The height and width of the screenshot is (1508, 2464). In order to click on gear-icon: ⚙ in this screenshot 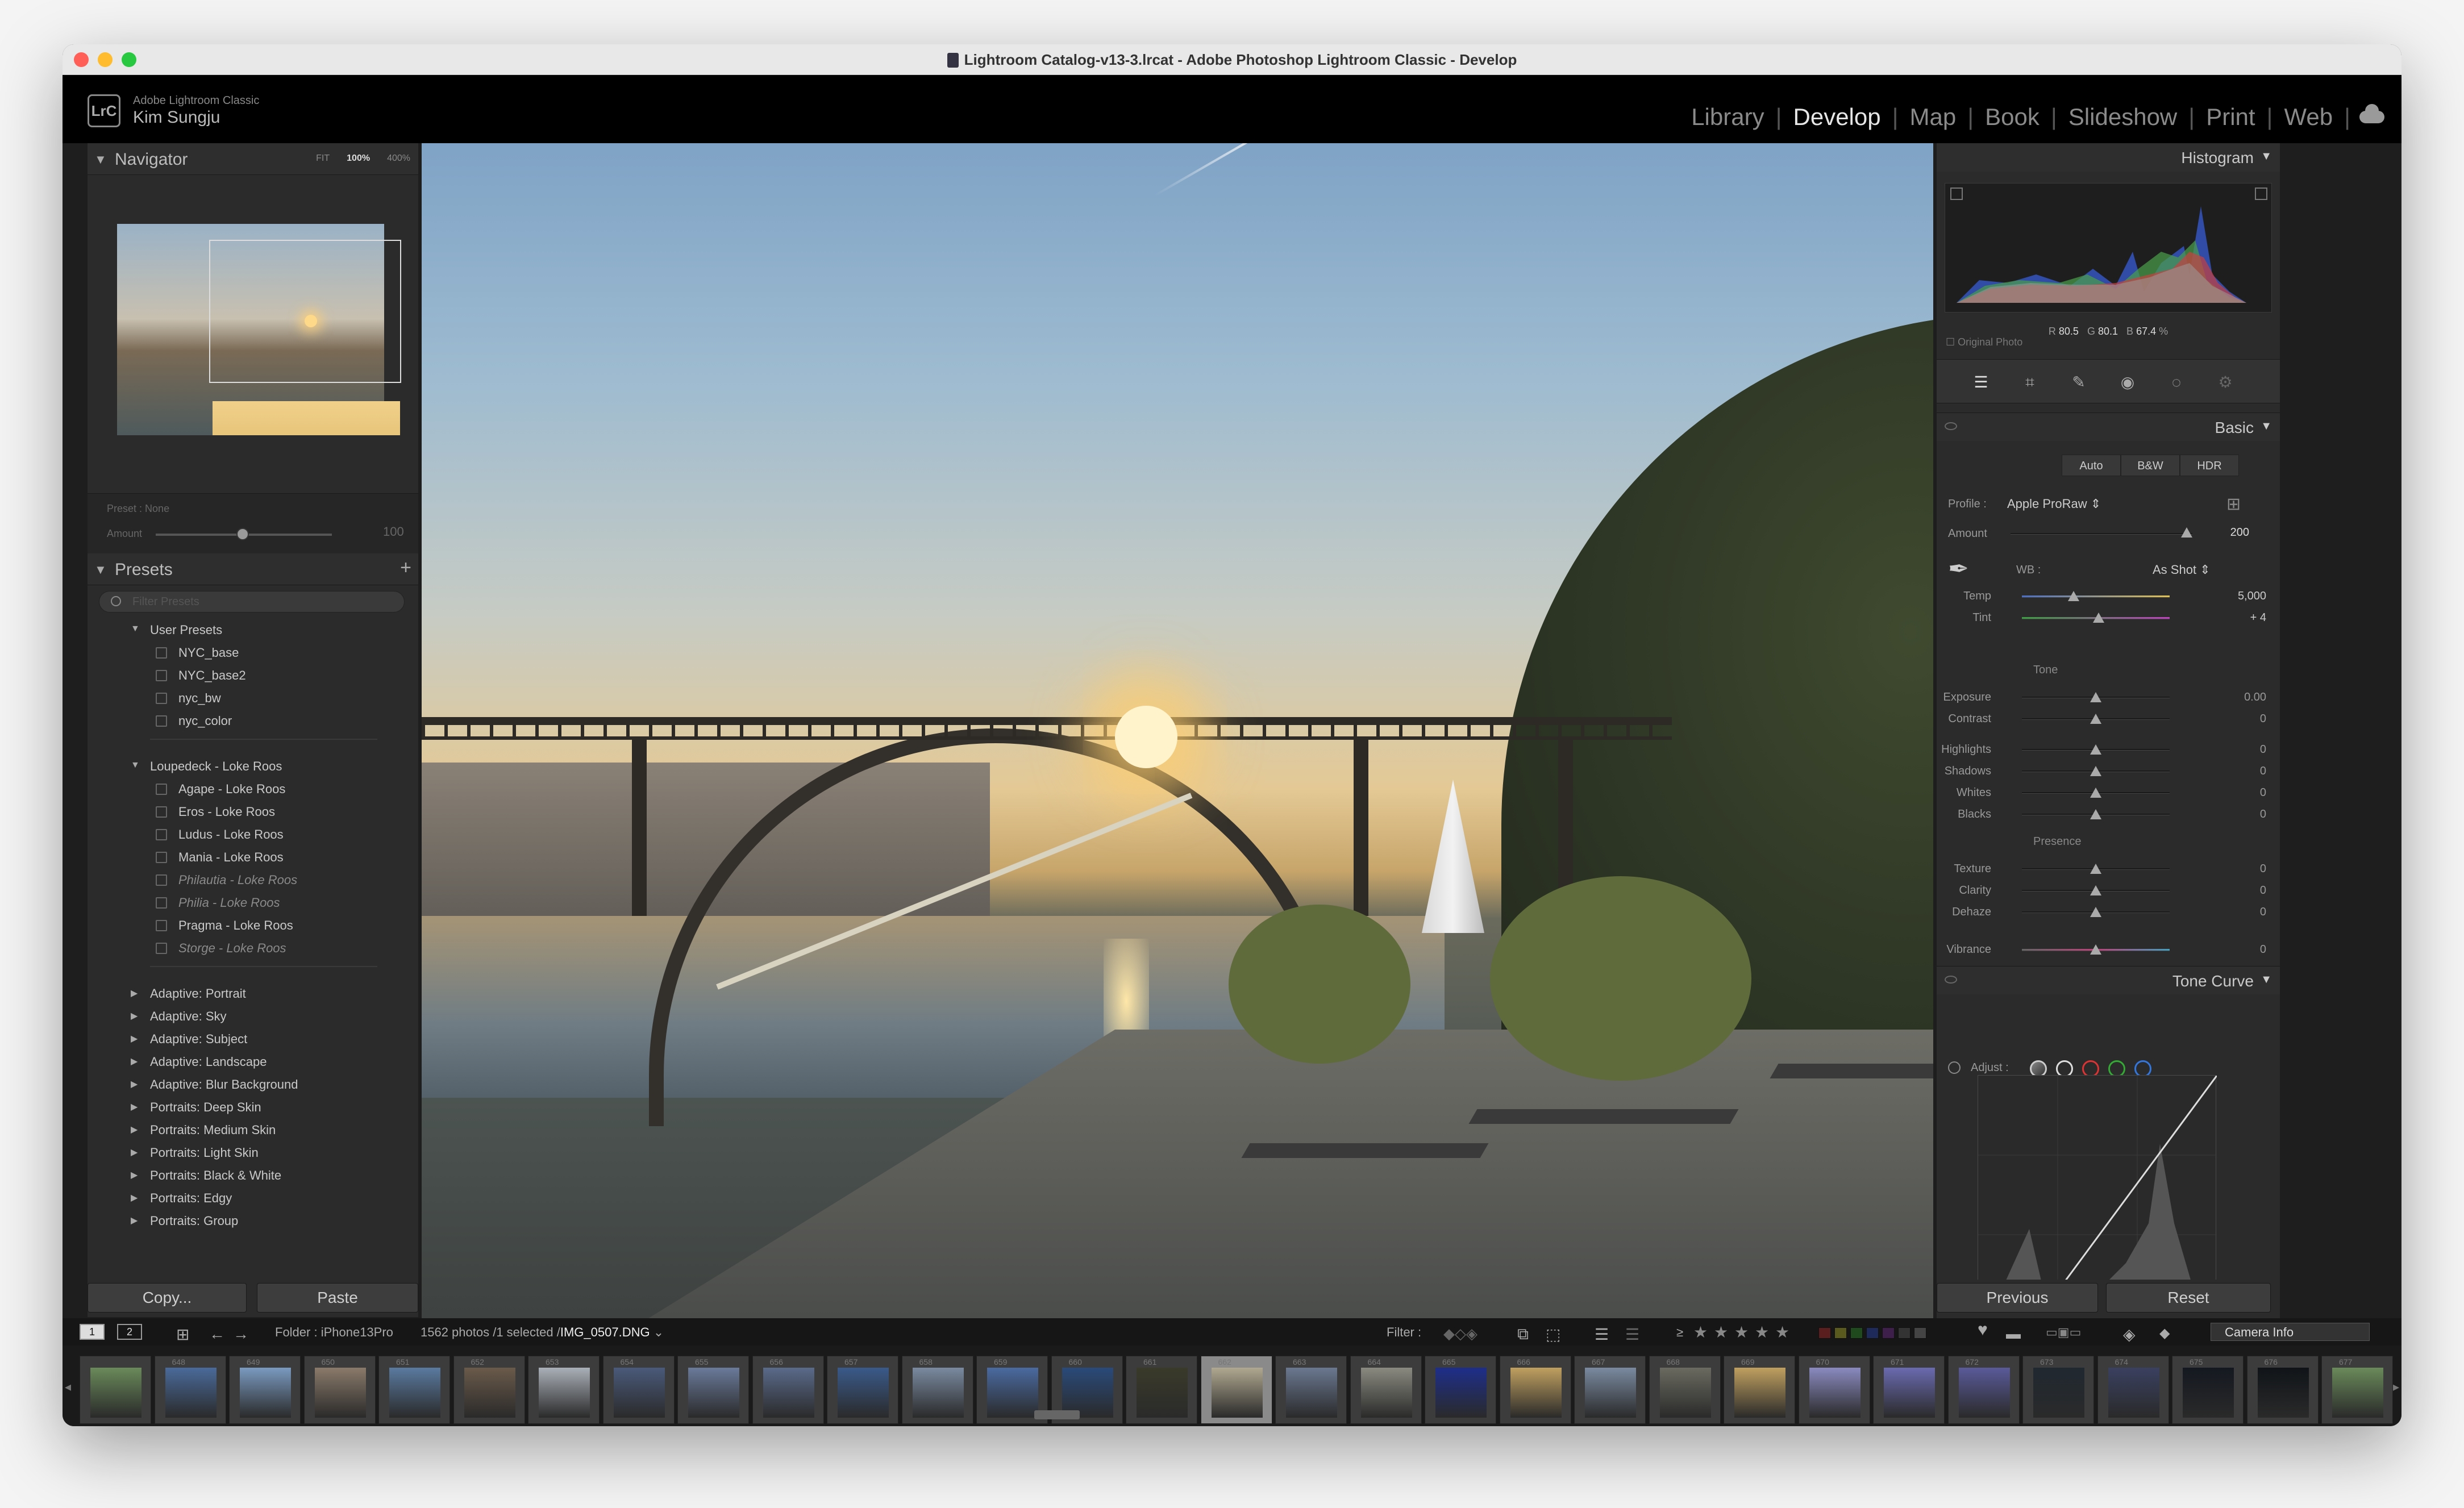, I will do `click(2225, 382)`.